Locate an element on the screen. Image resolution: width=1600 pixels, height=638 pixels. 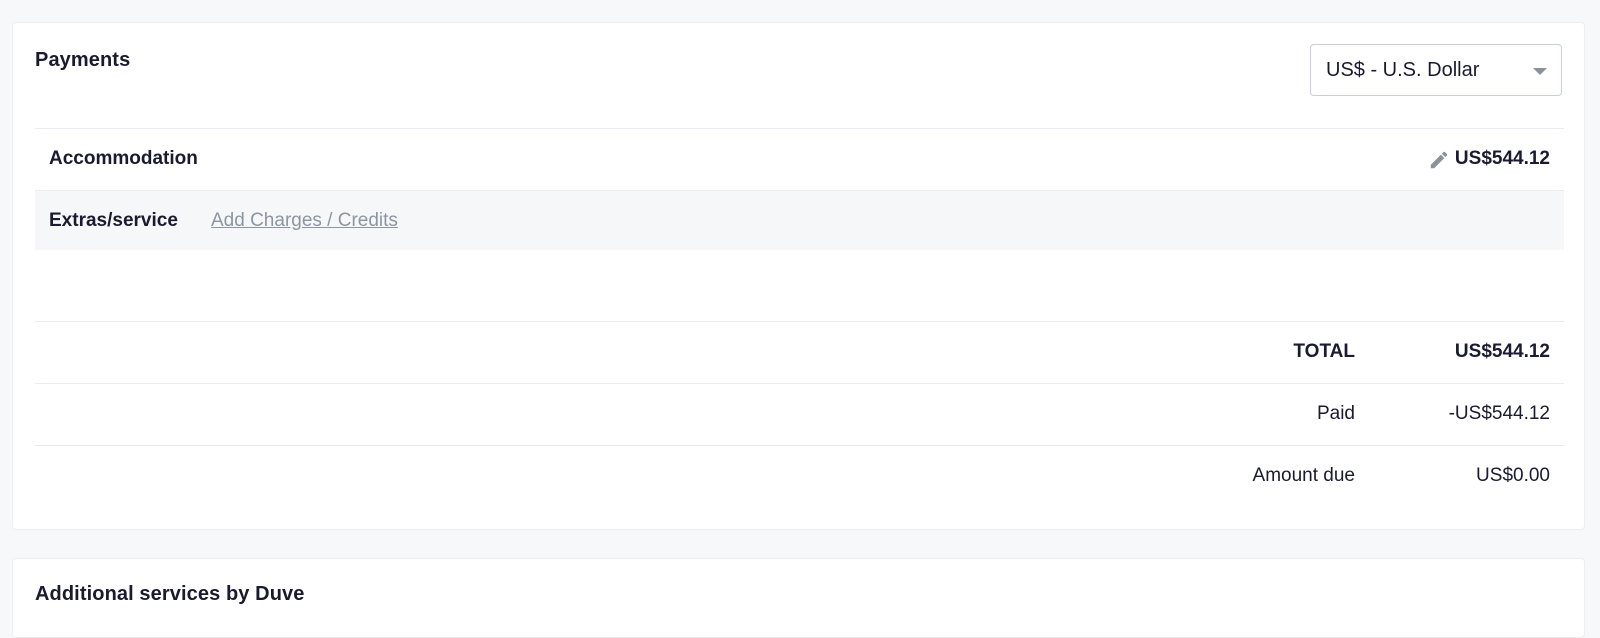
pencil-icon is located at coordinates (1439, 160).